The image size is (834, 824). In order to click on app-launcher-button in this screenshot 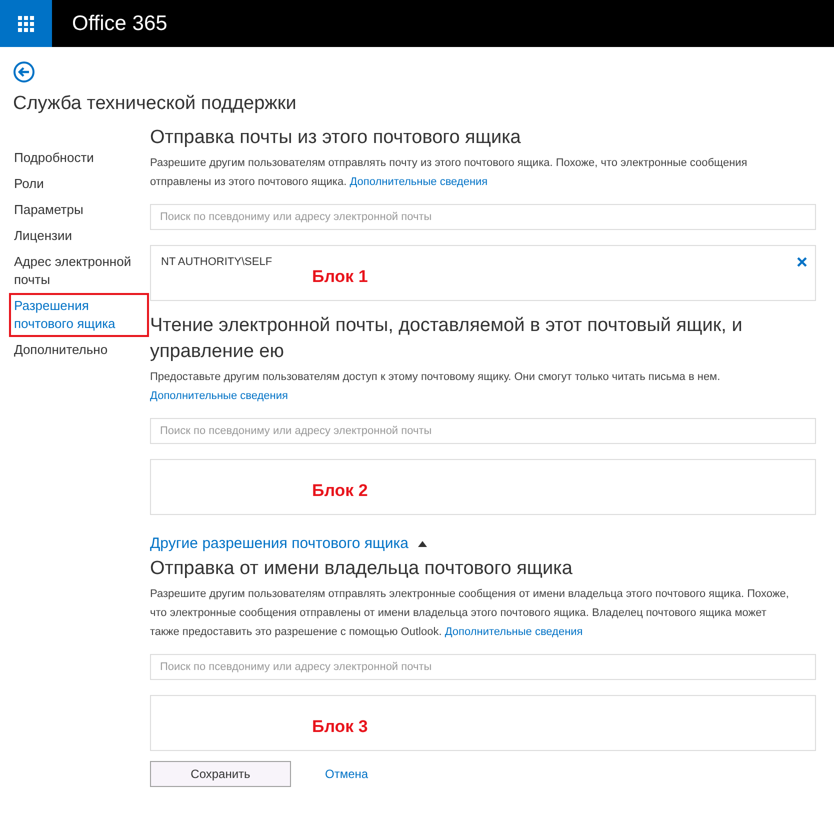, I will do `click(26, 23)`.